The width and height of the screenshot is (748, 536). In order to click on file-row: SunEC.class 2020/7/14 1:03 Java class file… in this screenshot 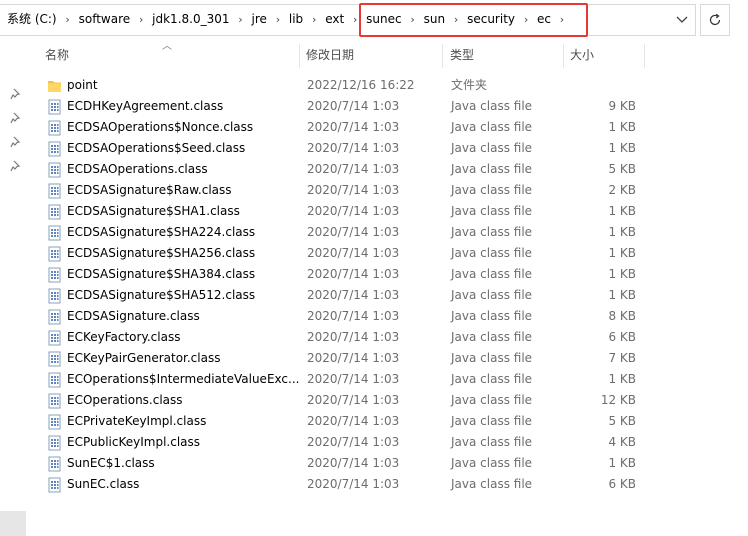, I will do `click(360, 484)`.